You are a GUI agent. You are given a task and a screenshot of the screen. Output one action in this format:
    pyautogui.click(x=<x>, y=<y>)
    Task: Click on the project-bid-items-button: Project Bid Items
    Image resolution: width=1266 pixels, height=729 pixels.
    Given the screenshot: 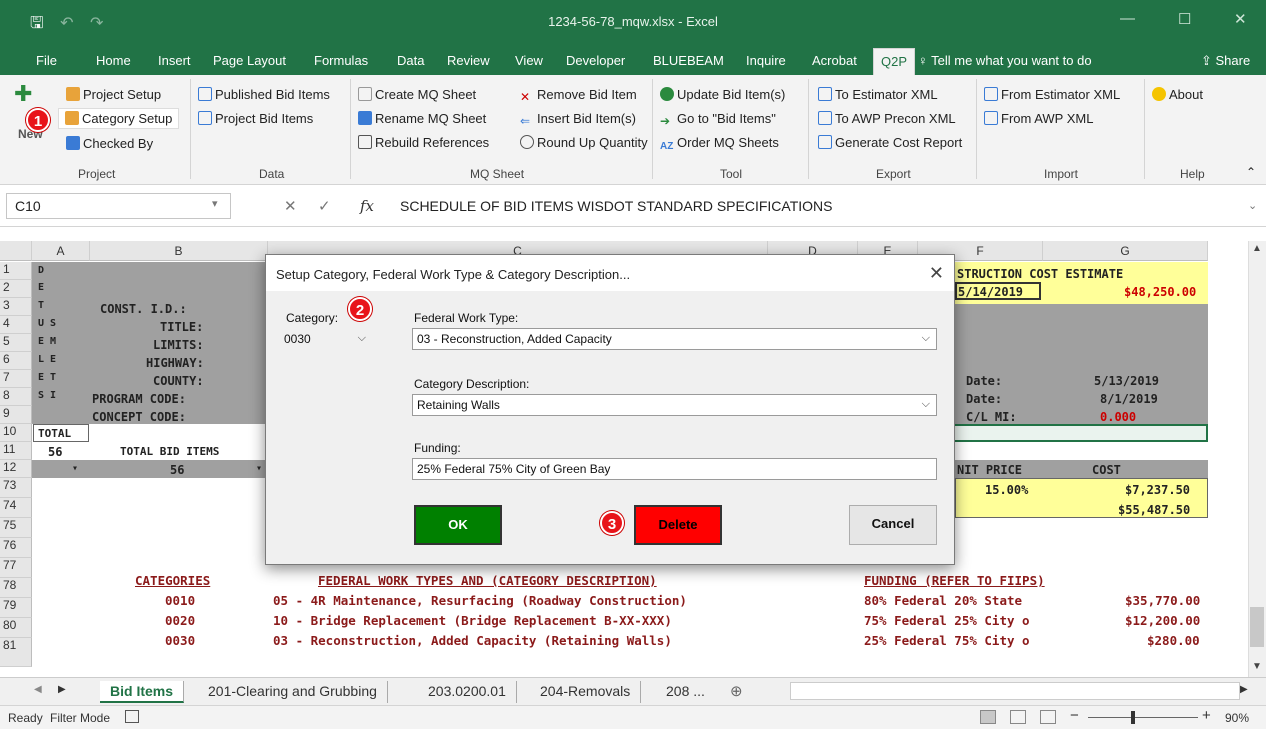 What is the action you would take?
    pyautogui.click(x=255, y=118)
    